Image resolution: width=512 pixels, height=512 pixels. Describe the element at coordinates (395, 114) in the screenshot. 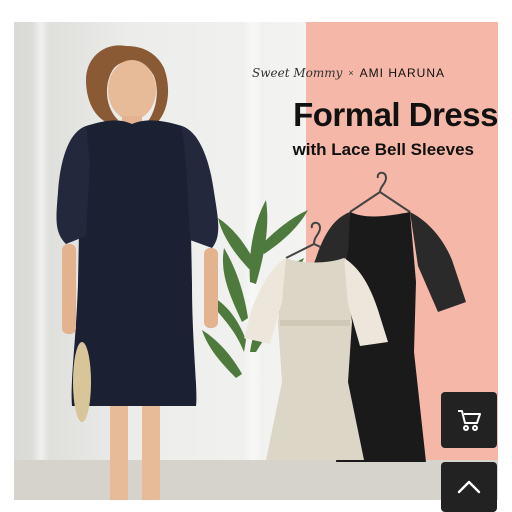

I see `banner-title: Formal Dress` at that location.